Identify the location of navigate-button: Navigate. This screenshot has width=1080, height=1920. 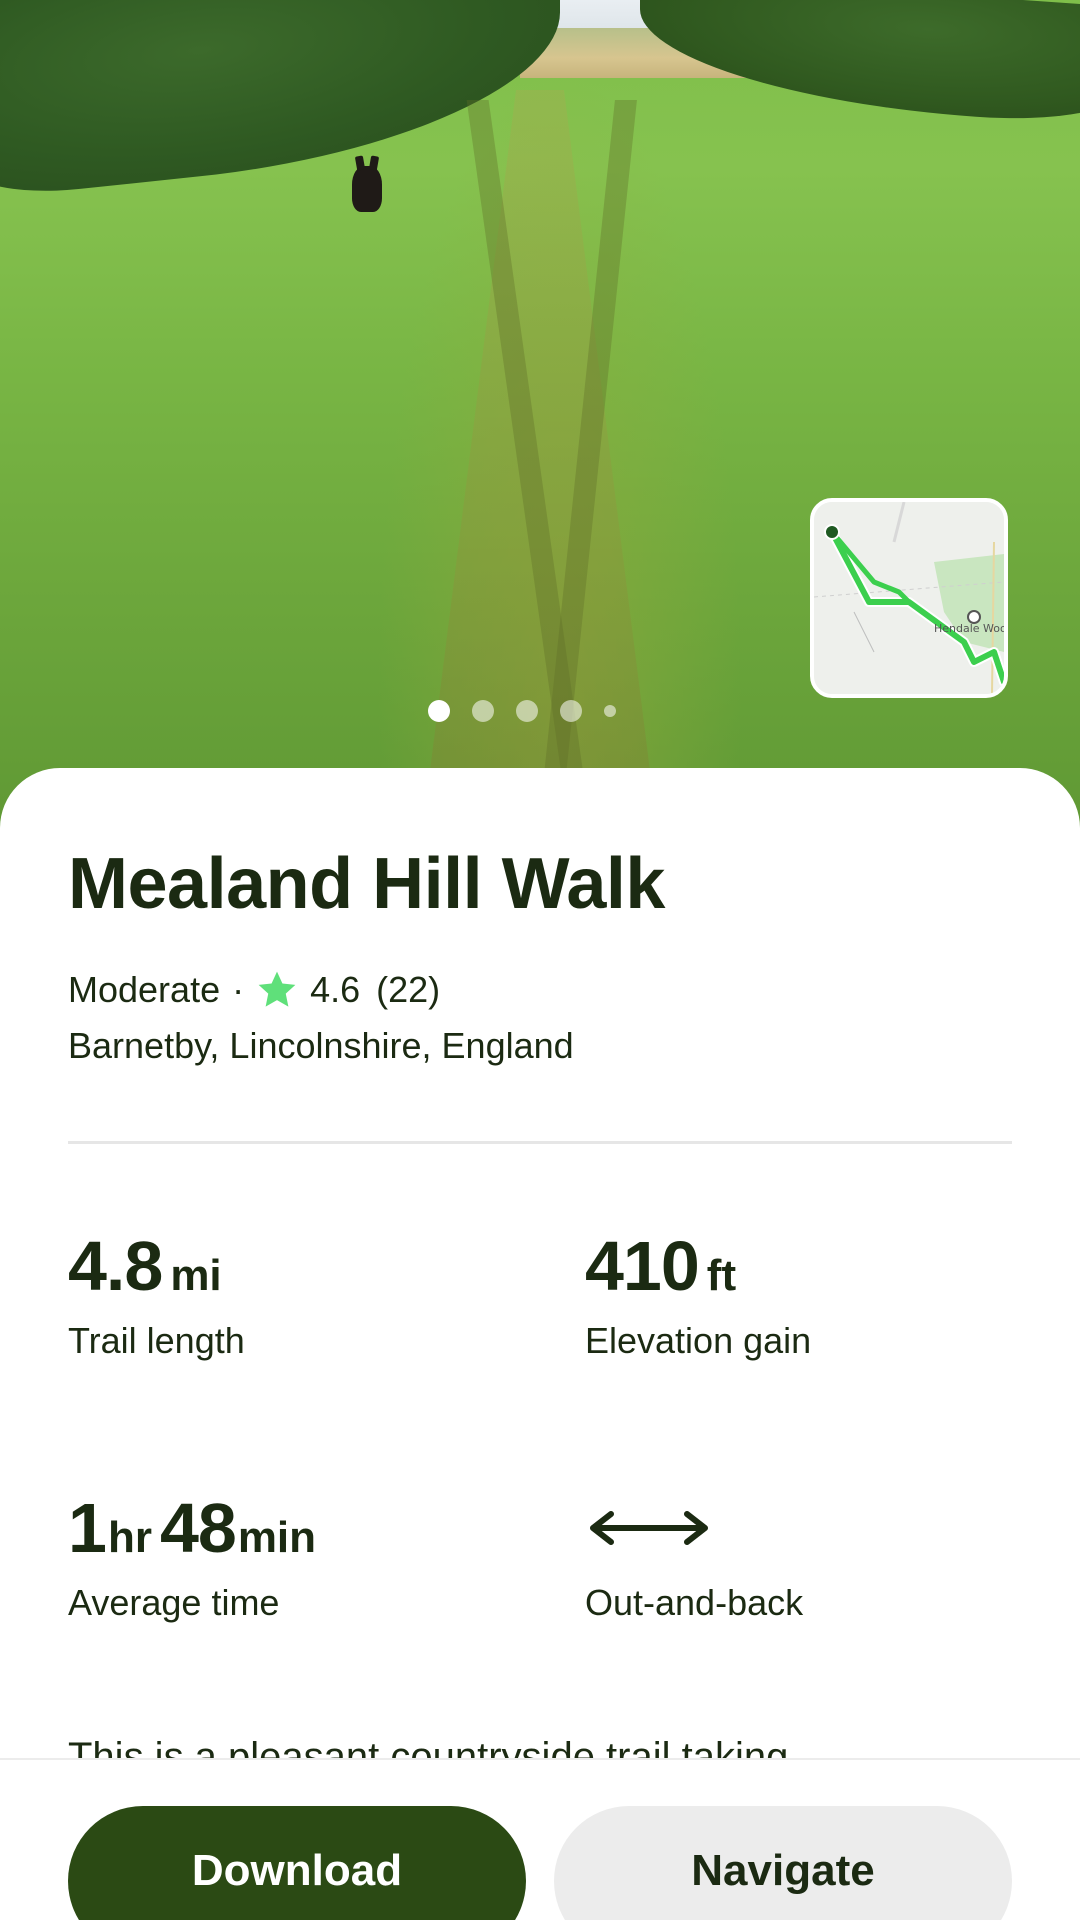
(783, 1863).